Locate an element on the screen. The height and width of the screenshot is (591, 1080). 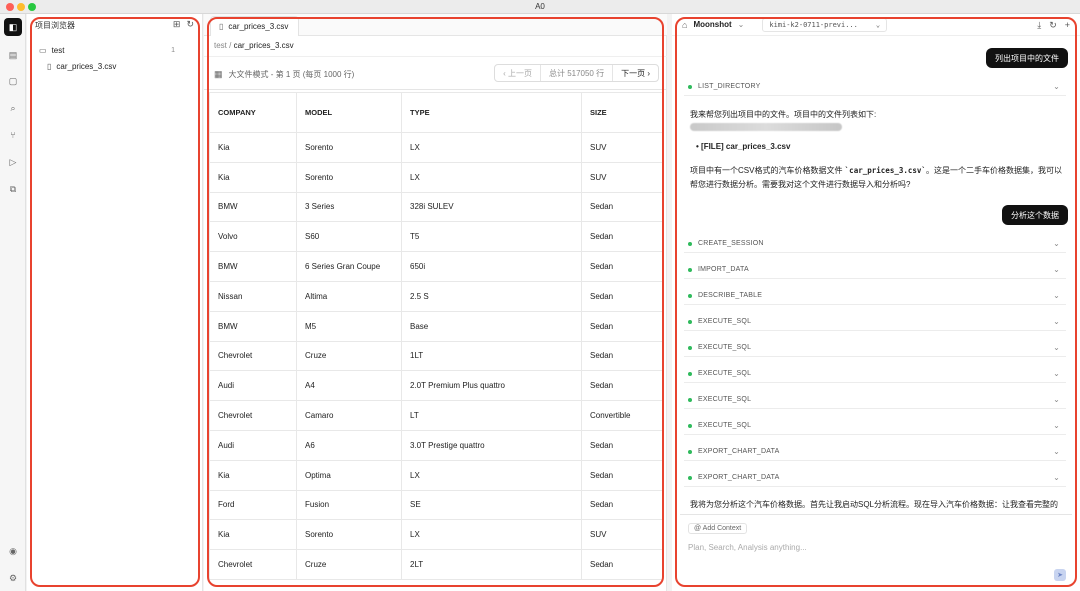
table-cell: S60 is located at coordinates (349, 237).